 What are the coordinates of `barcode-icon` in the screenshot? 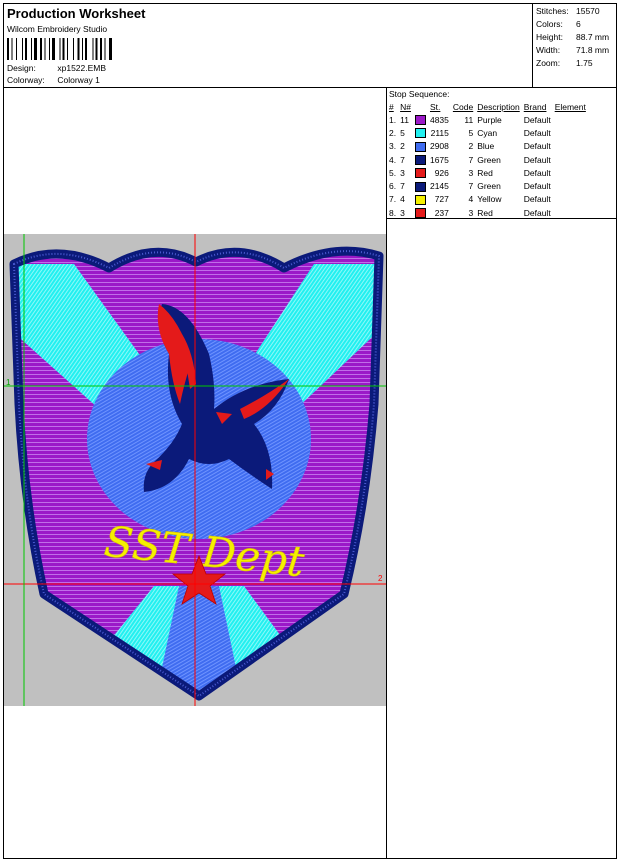 It's located at (59, 49).